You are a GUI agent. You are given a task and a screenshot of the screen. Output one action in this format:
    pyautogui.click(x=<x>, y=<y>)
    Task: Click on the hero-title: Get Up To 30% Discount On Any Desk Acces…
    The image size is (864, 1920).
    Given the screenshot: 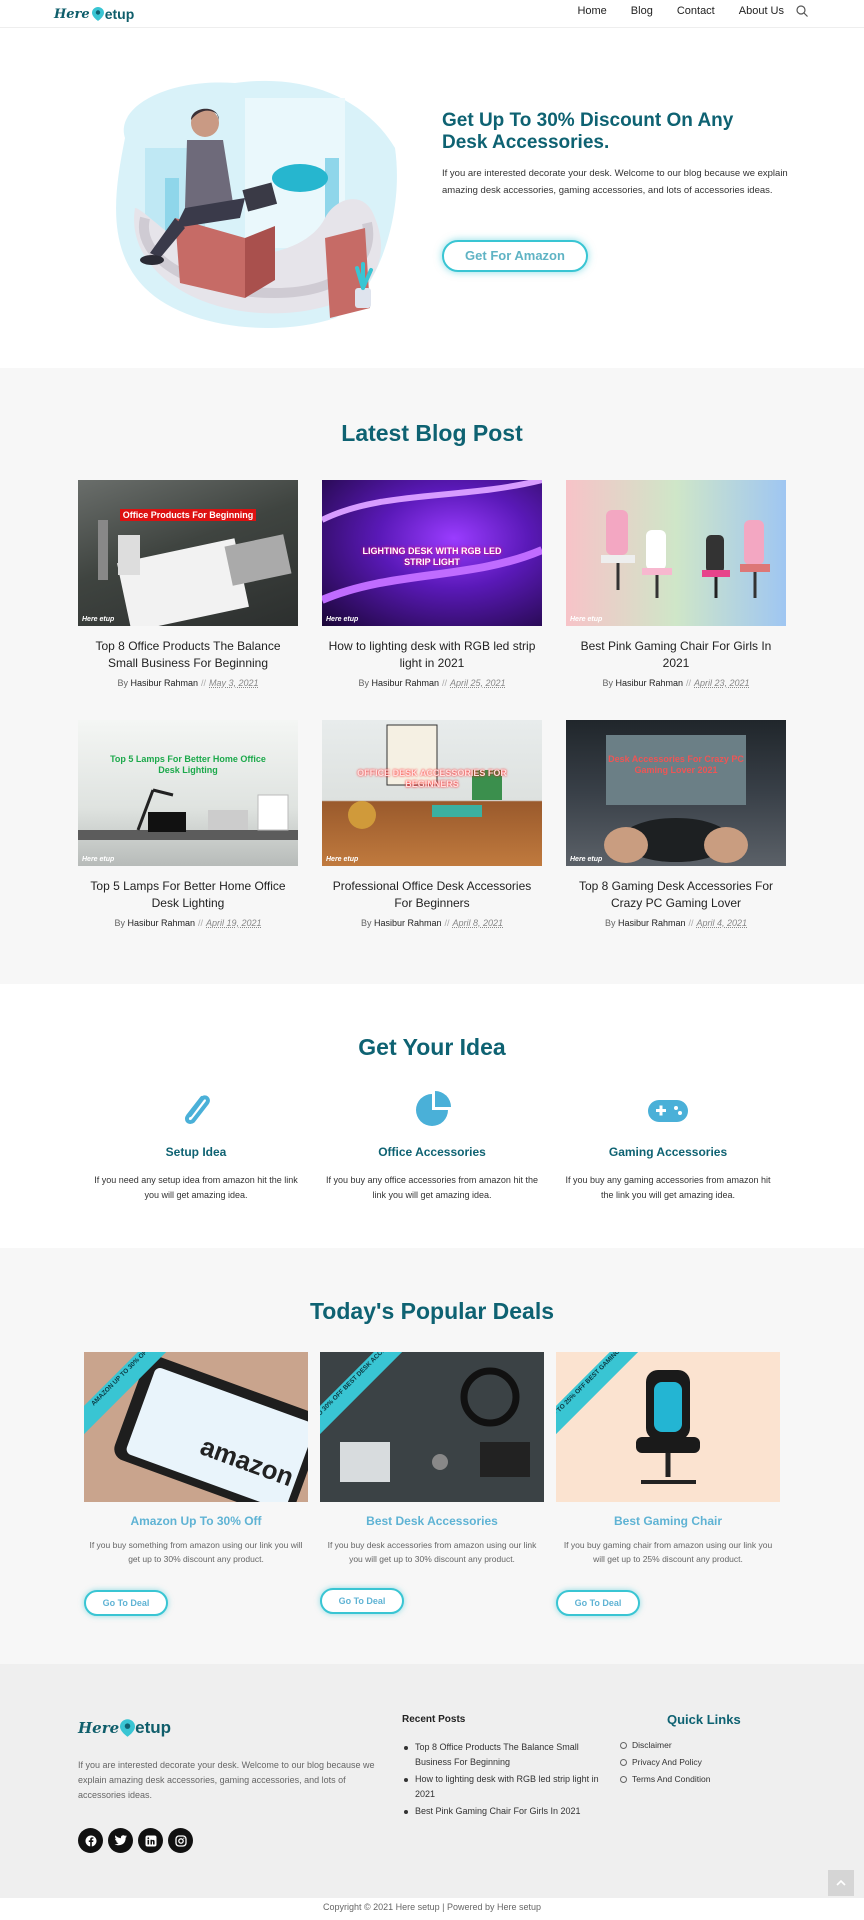 What is the action you would take?
    pyautogui.click(x=588, y=131)
    